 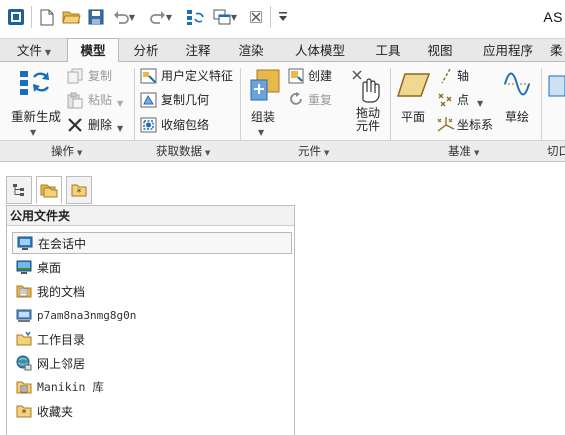 What do you see at coordinates (445, 101) in the screenshot?
I see `point-icon` at bounding box center [445, 101].